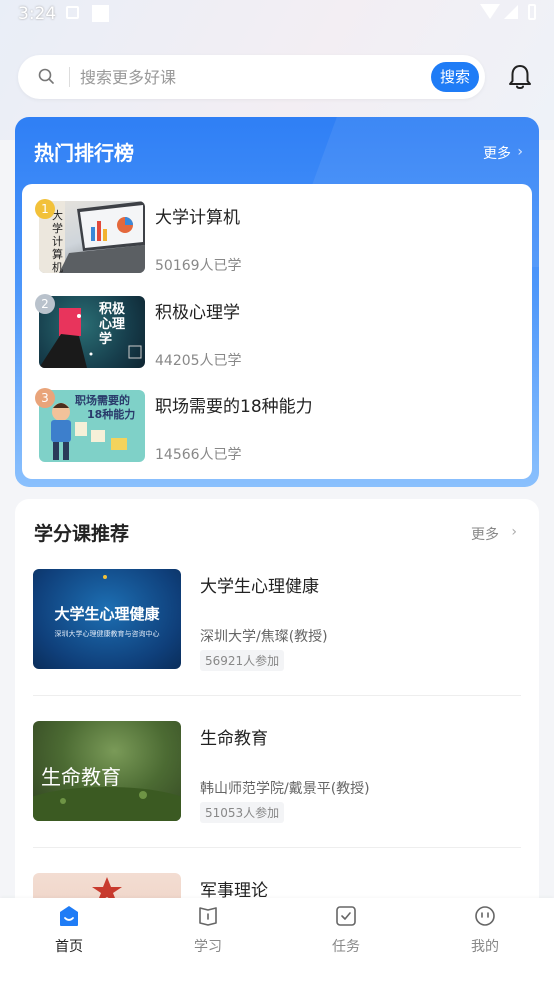 This screenshot has width=554, height=984. What do you see at coordinates (107, 614) in the screenshot?
I see `thumbnail-title: 大学生心理健康` at bounding box center [107, 614].